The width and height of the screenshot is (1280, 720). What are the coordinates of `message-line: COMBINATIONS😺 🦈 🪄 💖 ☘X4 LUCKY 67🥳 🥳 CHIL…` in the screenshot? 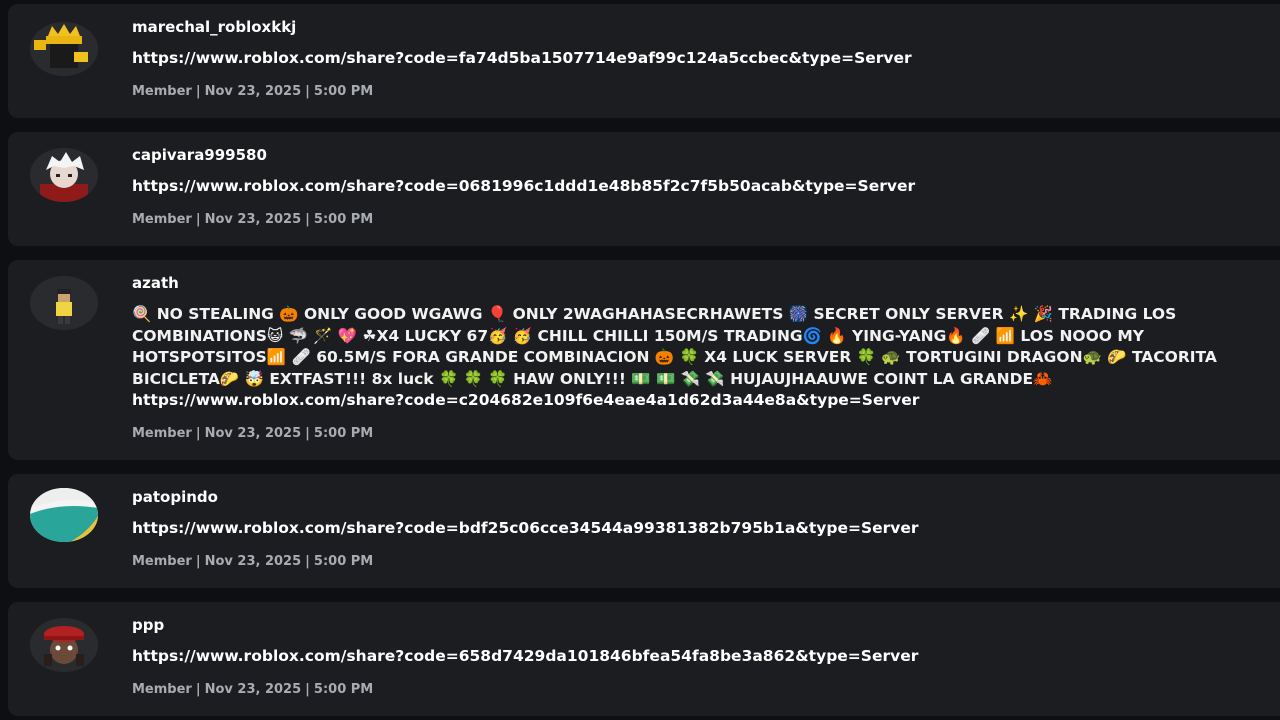 It's located at (638, 335).